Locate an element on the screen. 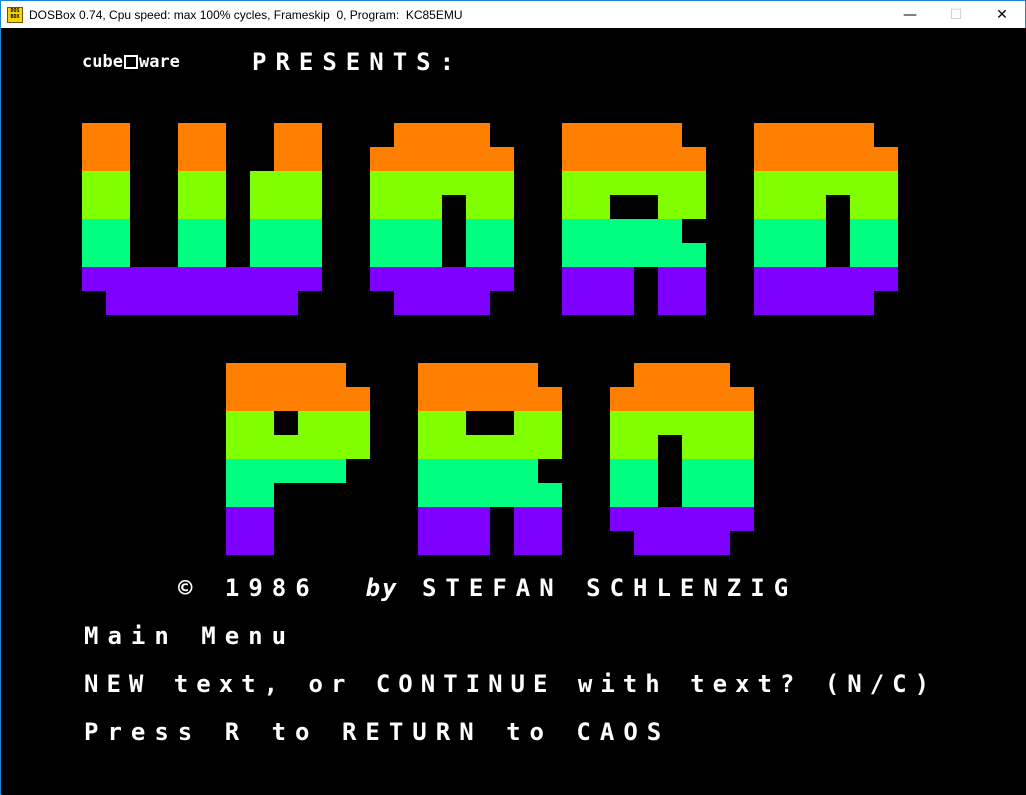 Image resolution: width=1026 pixels, height=795 pixels. letter-d is located at coordinates (826, 219).